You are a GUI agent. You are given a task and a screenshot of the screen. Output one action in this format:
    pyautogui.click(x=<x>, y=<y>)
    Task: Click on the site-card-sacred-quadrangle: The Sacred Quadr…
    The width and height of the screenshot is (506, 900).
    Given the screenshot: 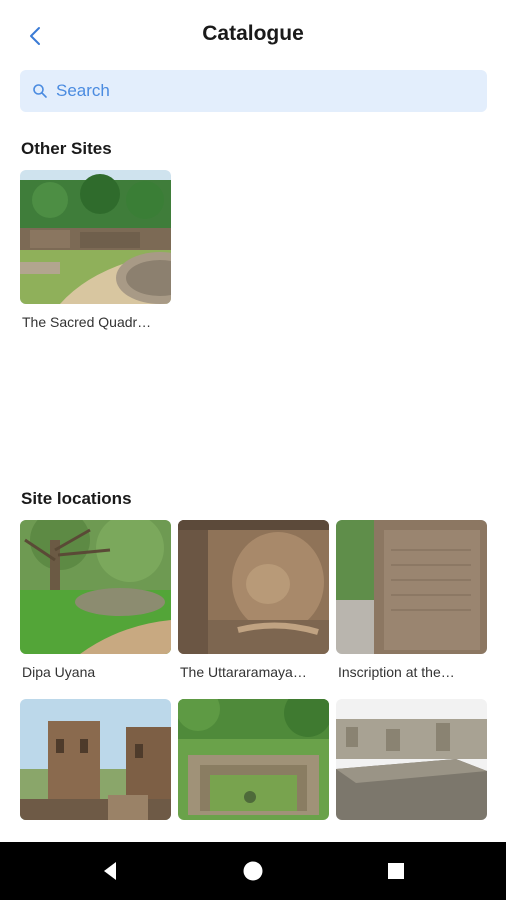 What is the action you would take?
    pyautogui.click(x=95, y=250)
    